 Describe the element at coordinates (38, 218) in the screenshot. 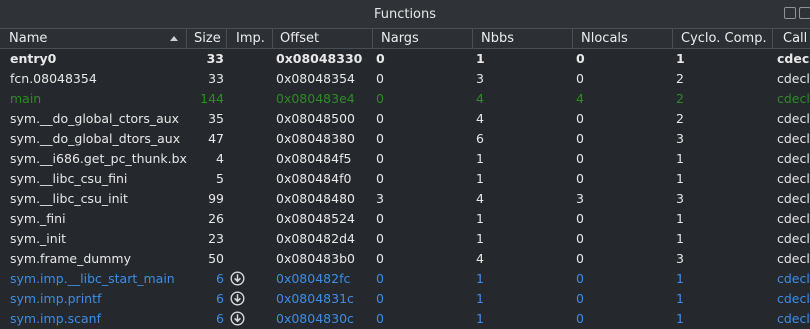

I see `cell-name: sym._fini` at that location.